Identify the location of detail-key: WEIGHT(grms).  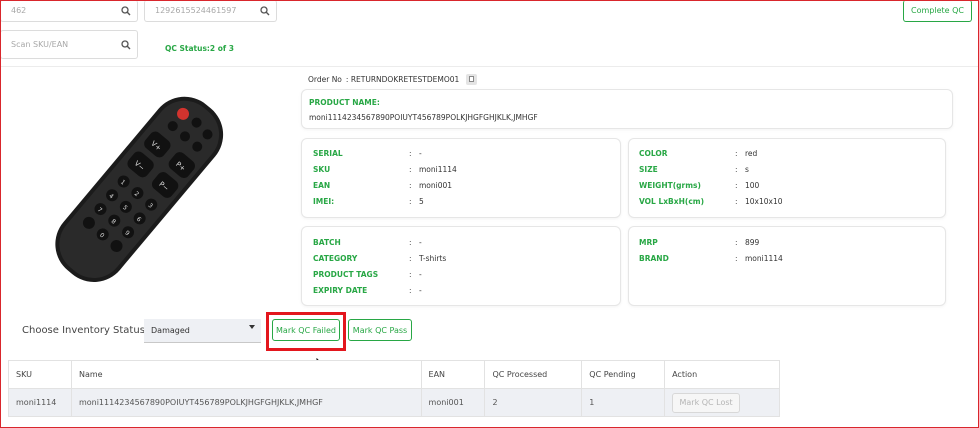
(670, 185).